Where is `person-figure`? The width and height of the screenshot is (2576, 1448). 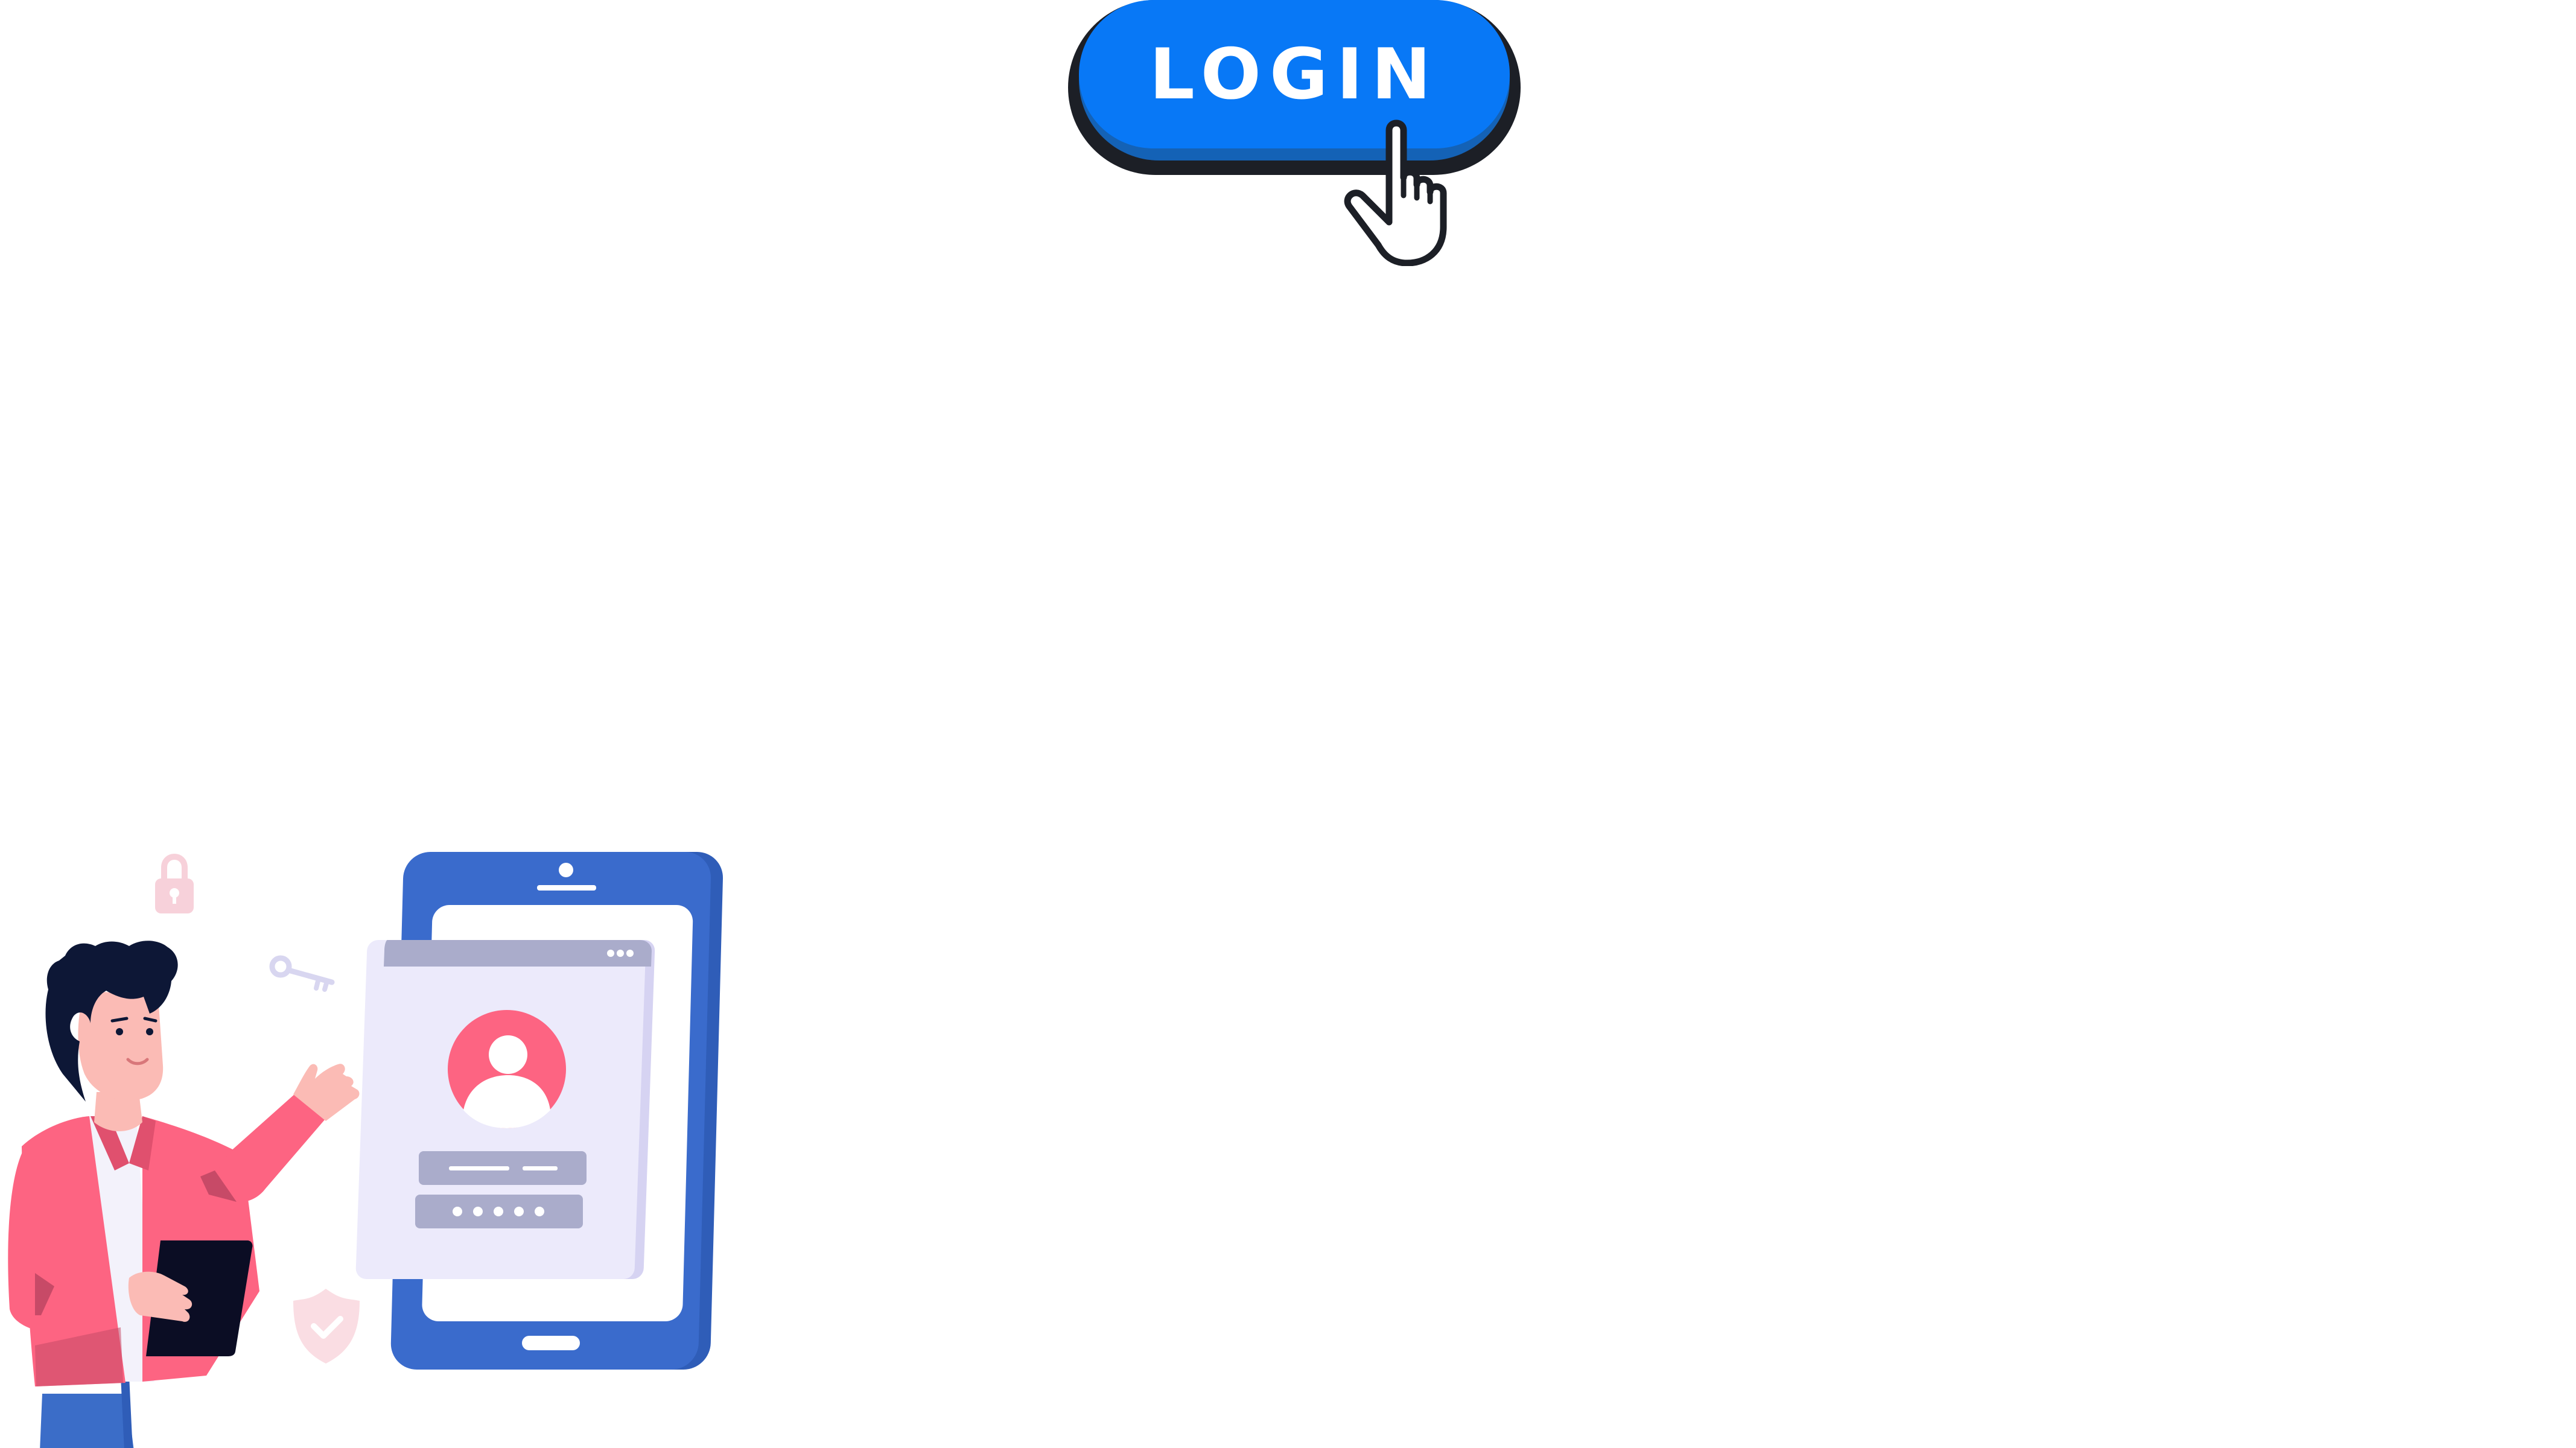 person-figure is located at coordinates (184, 1194).